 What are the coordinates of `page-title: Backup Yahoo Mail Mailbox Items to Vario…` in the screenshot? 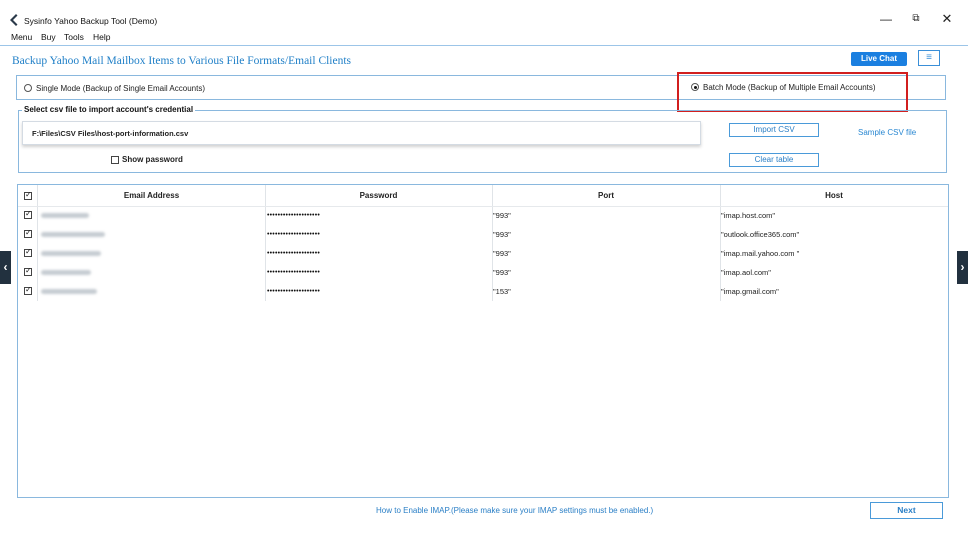 It's located at (182, 61).